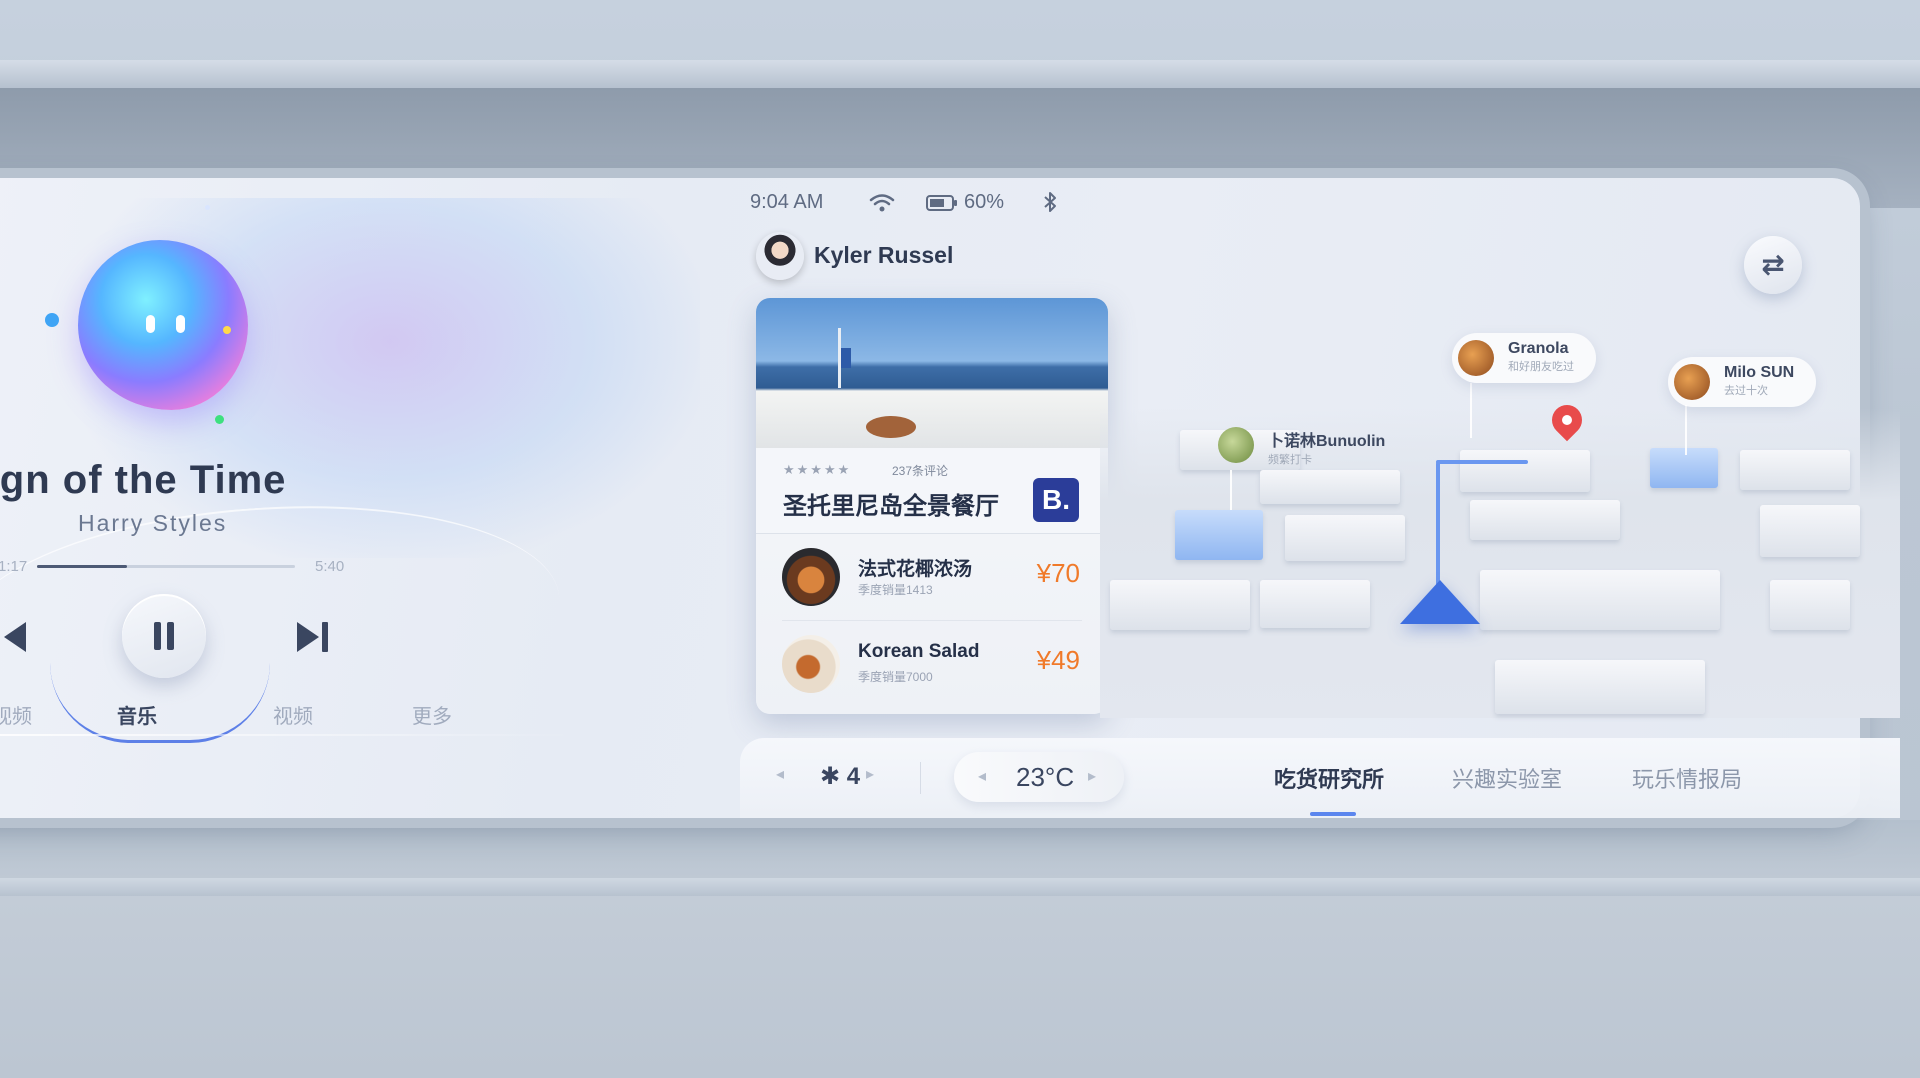 This screenshot has height=1078, width=1920. Describe the element at coordinates (882, 203) in the screenshot. I see `wifi-icon` at that location.